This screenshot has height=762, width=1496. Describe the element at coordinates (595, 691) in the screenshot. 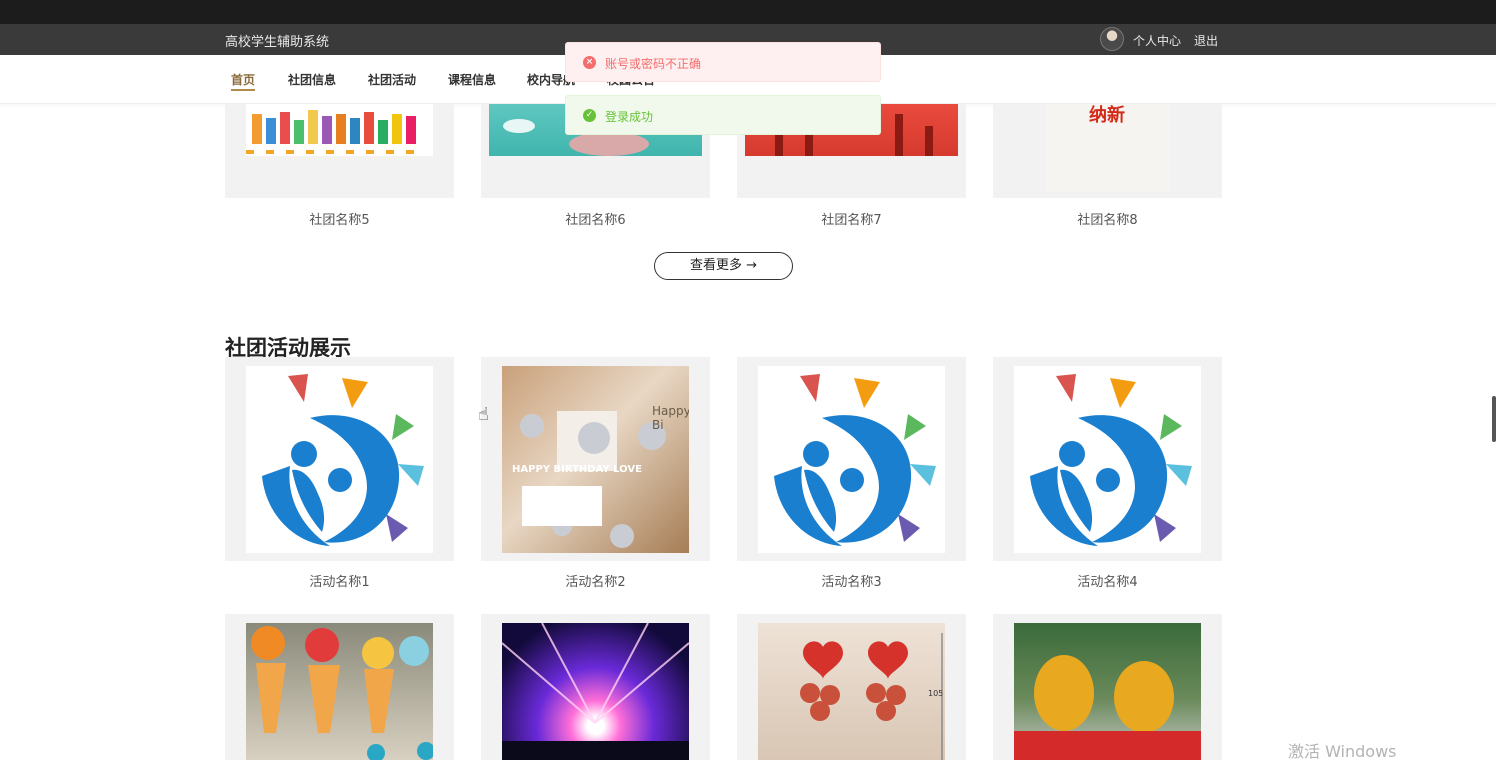

I see `activity-concert-image` at that location.